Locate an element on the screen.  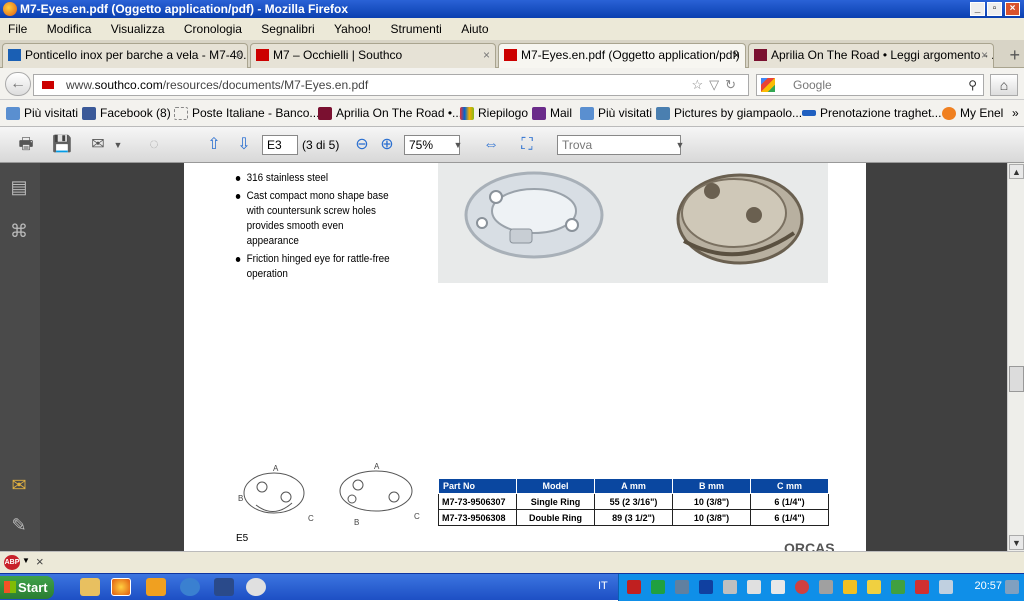
scroll-up-icon: ▲ is located at coordinates (1016, 171).